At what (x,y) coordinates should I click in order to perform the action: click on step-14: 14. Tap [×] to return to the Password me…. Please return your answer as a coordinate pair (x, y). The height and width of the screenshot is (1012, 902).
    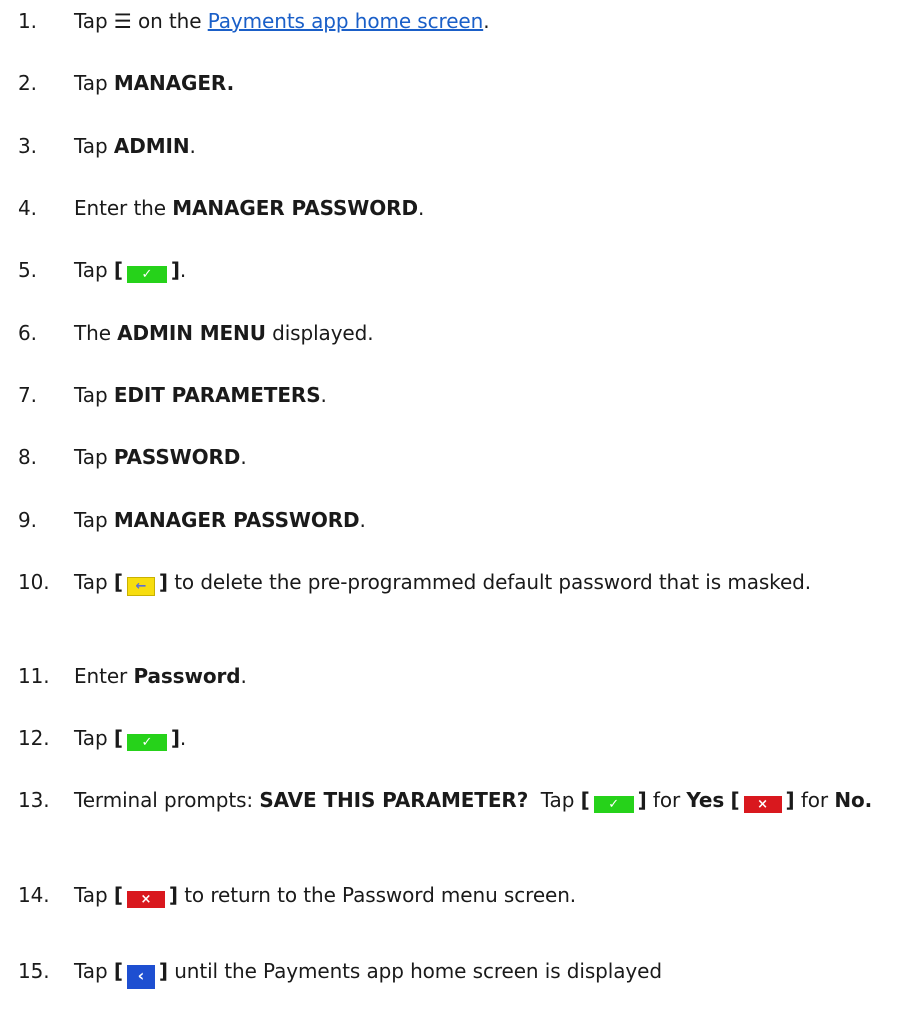
    Looking at the image, I should click on (456, 895).